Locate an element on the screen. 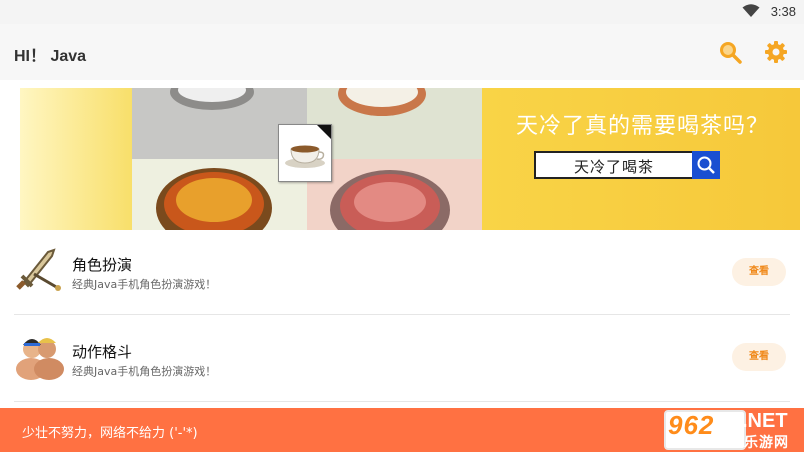  wifi-icon is located at coordinates (751, 10).